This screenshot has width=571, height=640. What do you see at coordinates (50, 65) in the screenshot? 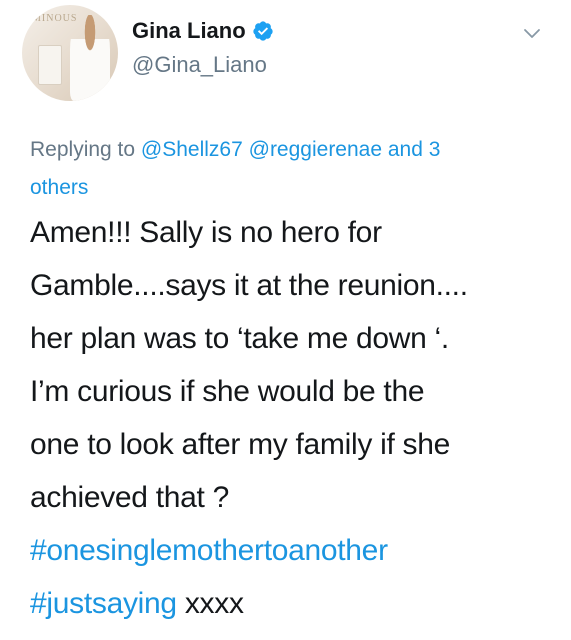
I see `avatar-perfume-bottle` at bounding box center [50, 65].